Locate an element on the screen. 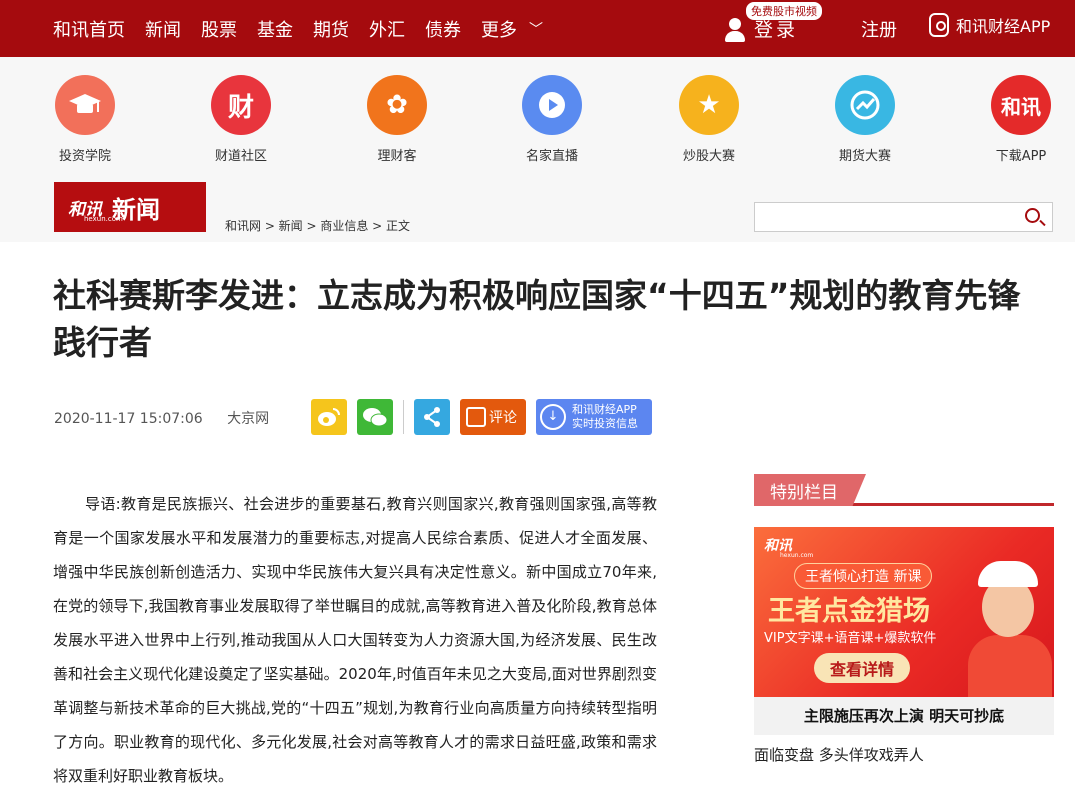 This screenshot has height=793, width=1075. pencil-icon is located at coordinates (476, 417).